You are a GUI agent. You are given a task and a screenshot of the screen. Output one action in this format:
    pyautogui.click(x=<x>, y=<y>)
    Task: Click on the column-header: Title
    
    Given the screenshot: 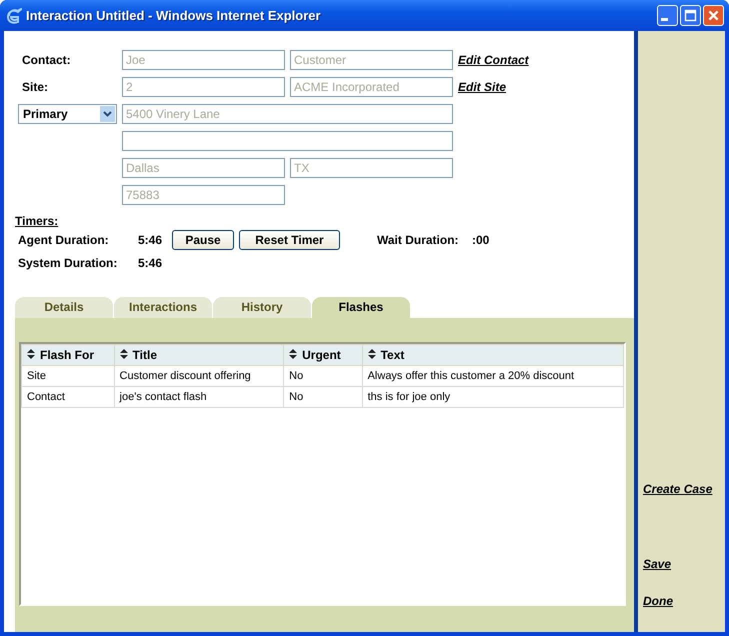 What is the action you would take?
    pyautogui.click(x=199, y=355)
    